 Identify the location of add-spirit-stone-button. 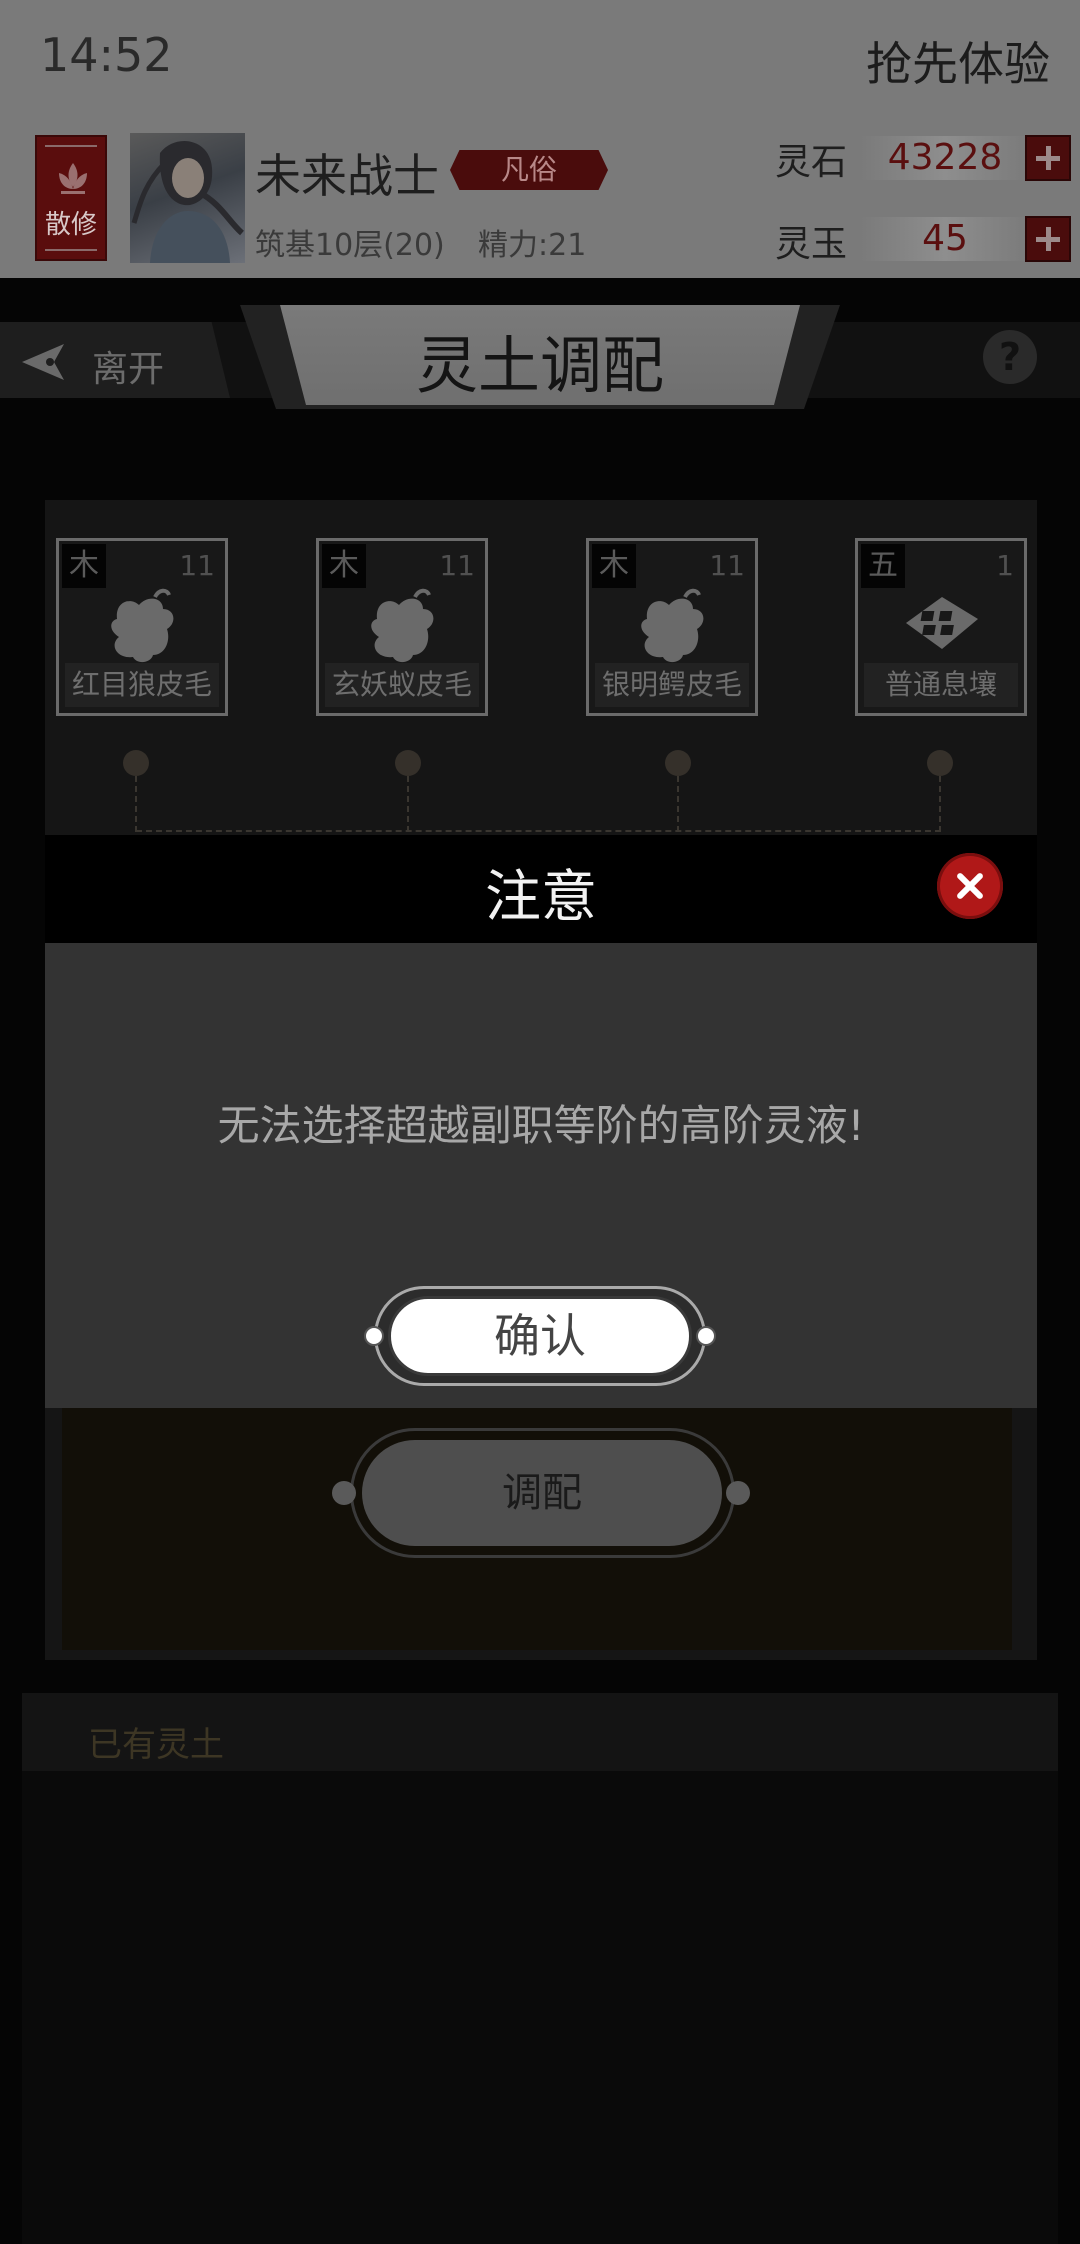
(1048, 158).